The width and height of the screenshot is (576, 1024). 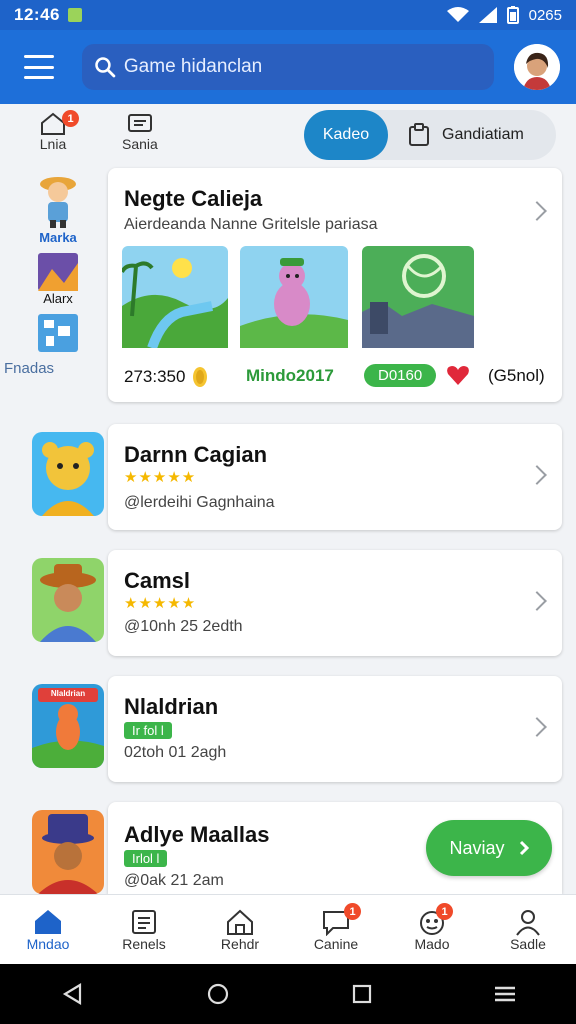 I want to click on status-badge: Ir fol l, so click(x=148, y=730).